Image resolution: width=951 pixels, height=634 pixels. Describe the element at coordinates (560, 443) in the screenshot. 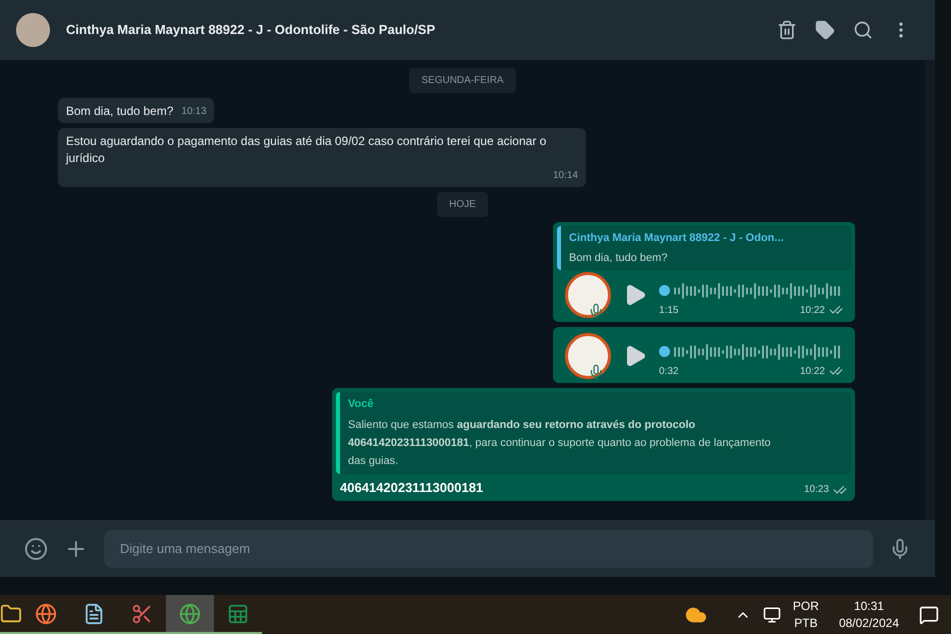

I see `quote-text: Saliento que estamos aguardando seu retorno através do protocolo 40641420231113000181, para continuar o suporte quanto ao problema de lançamento das guias.` at that location.